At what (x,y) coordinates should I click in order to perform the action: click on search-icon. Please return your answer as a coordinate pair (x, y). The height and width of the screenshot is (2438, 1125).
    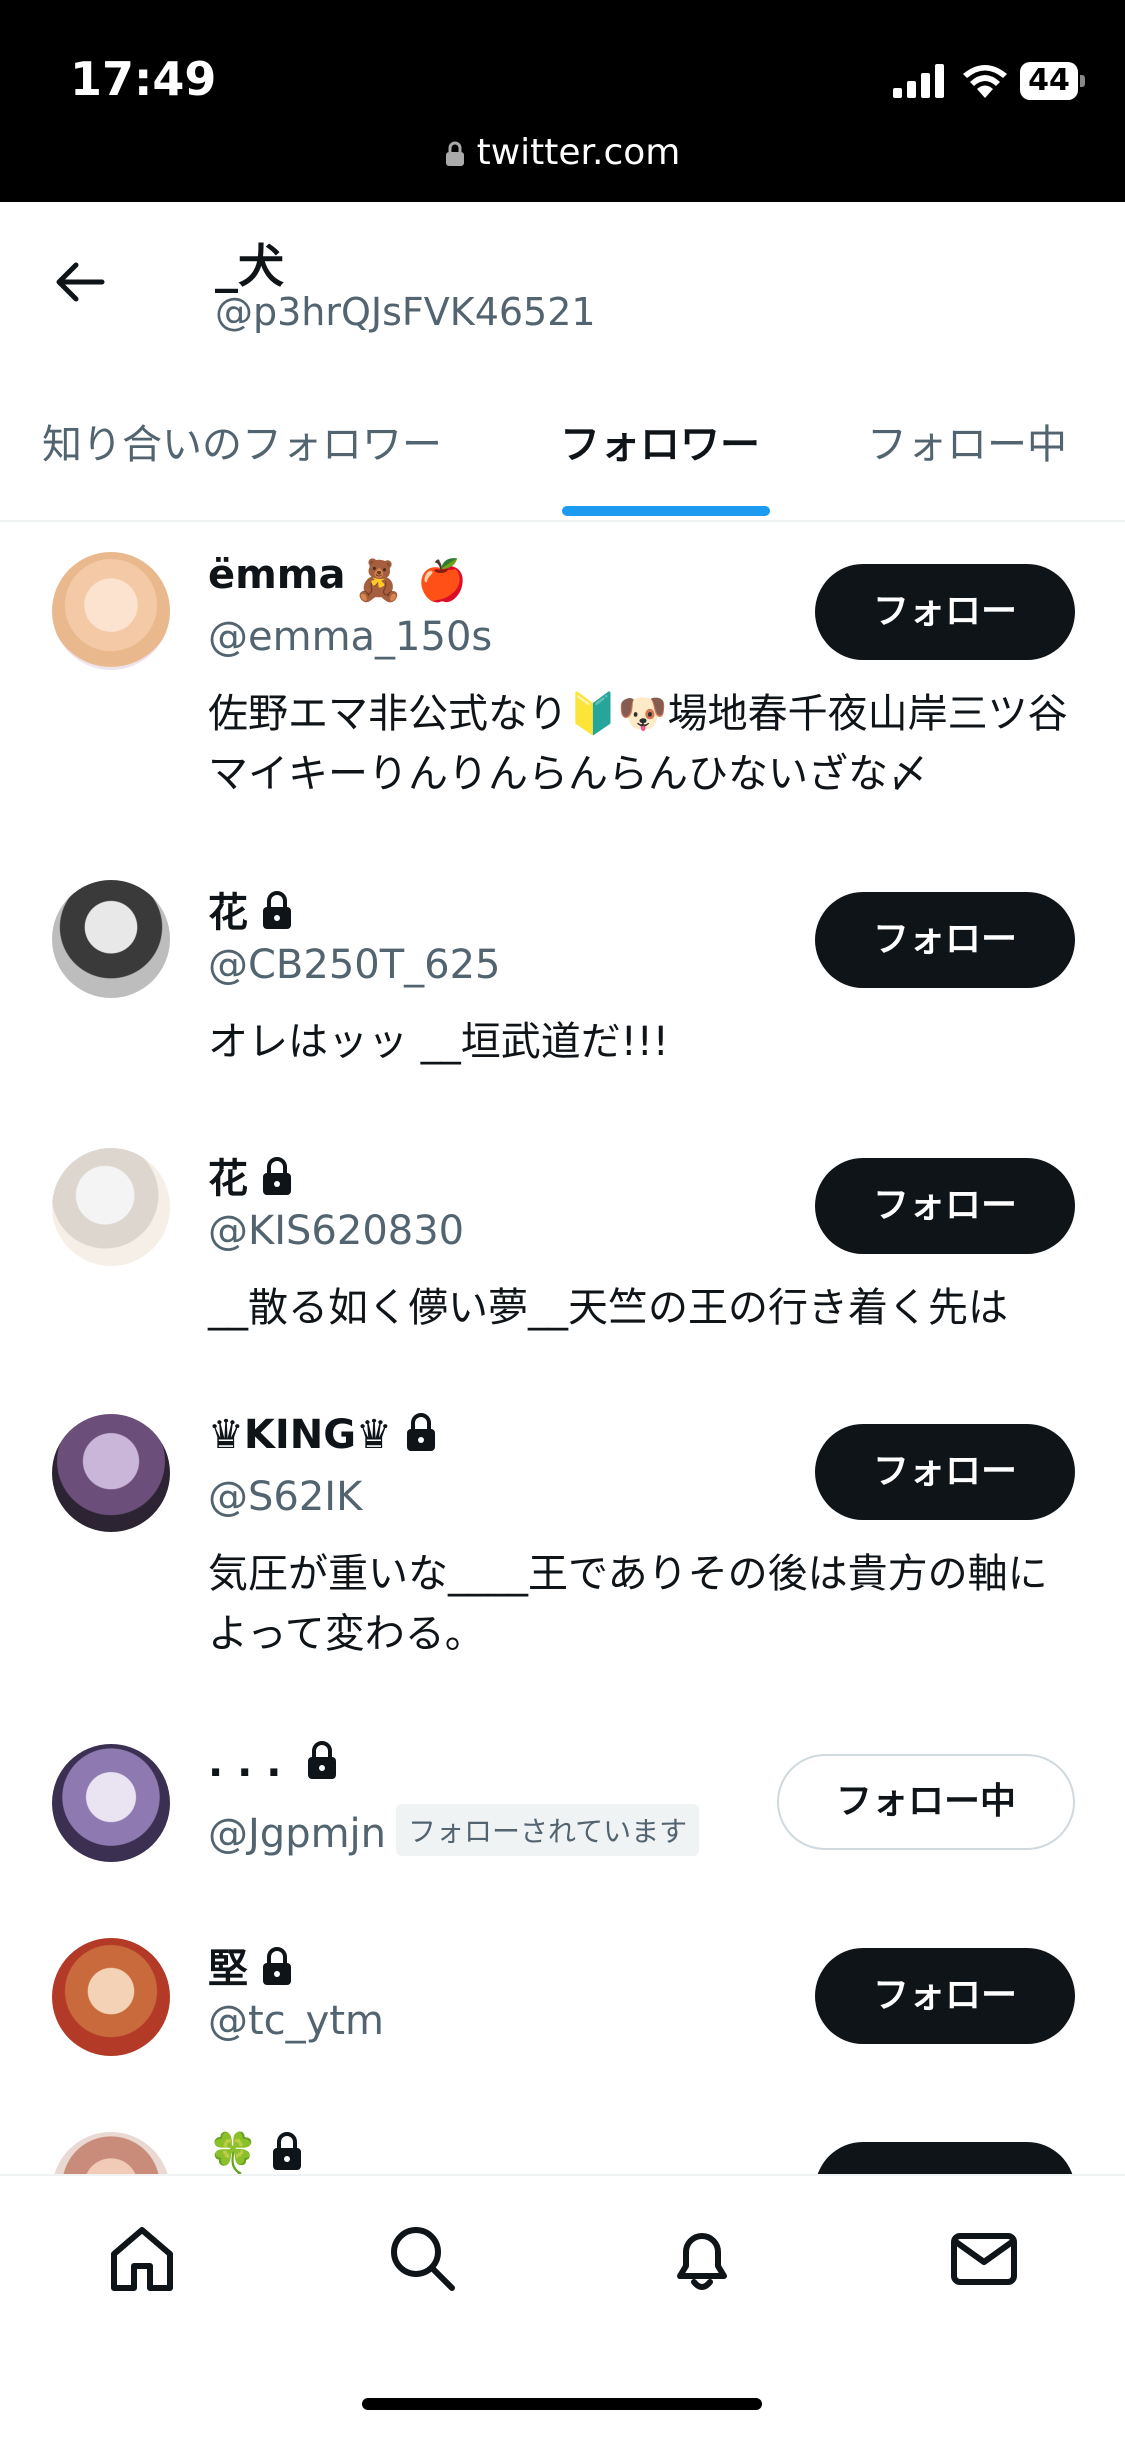
    Looking at the image, I should click on (422, 2258).